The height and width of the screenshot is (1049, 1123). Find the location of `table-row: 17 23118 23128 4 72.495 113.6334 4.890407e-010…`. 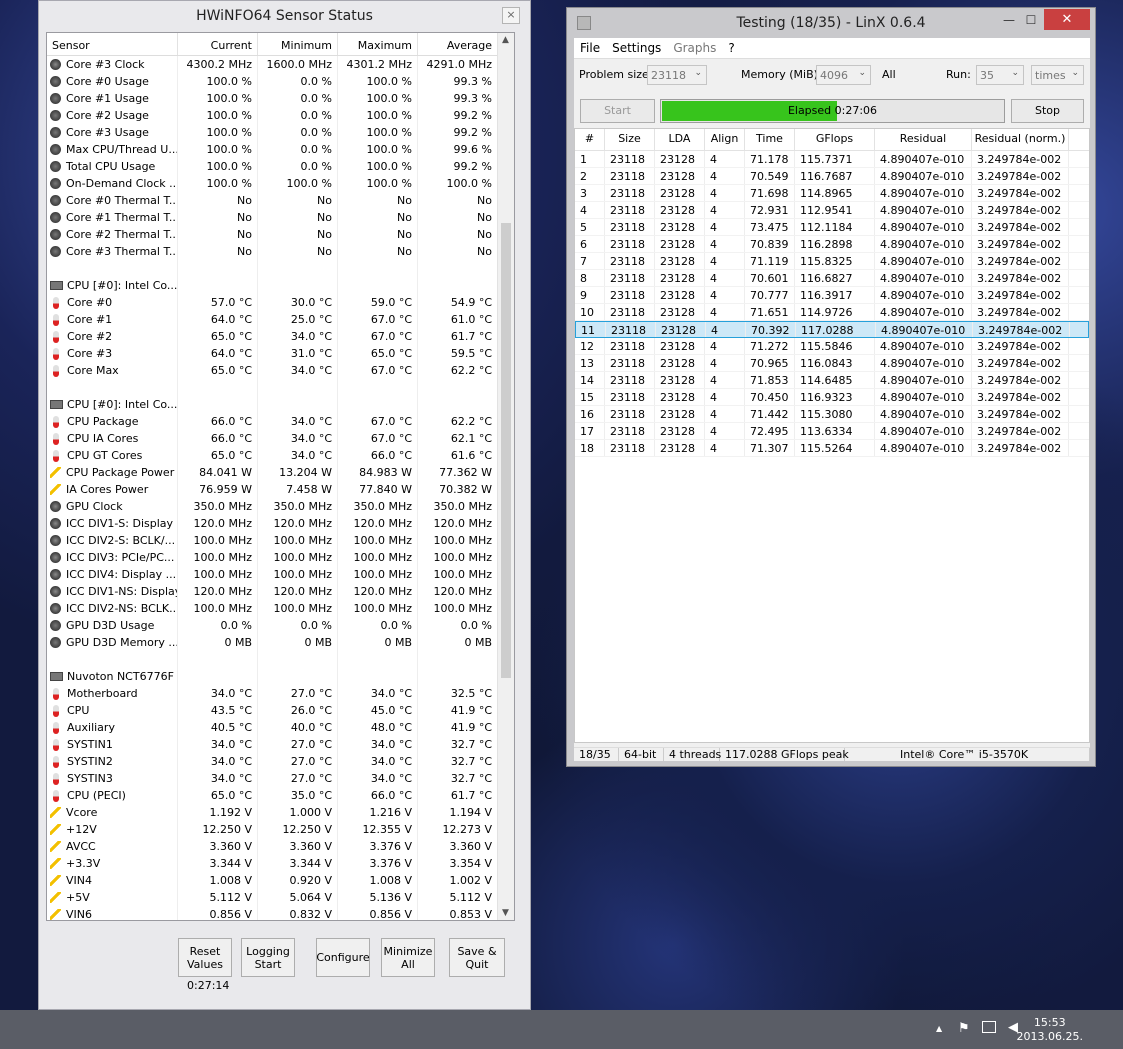

table-row: 17 23118 23128 4 72.495 113.6334 4.890407e-010… is located at coordinates (832, 431).